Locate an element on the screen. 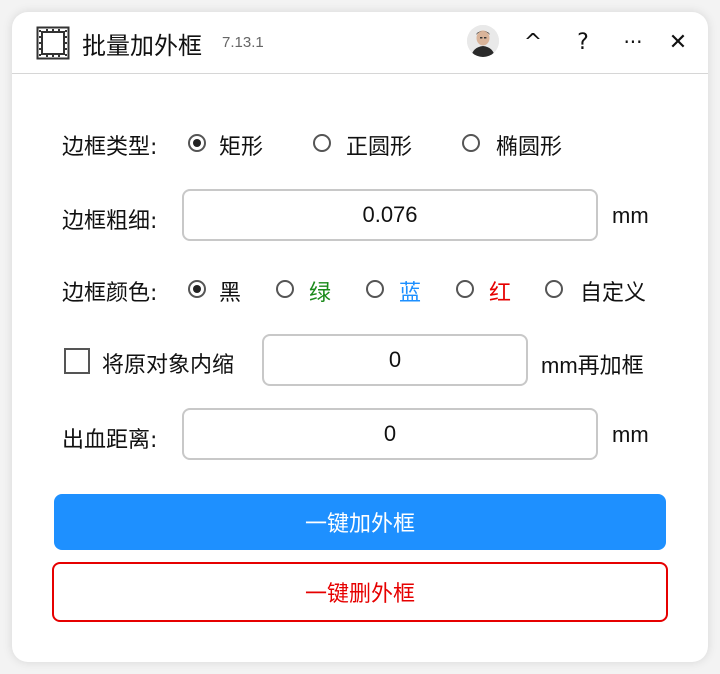 The image size is (720, 674). color-custom-label: 自定义 is located at coordinates (613, 293).